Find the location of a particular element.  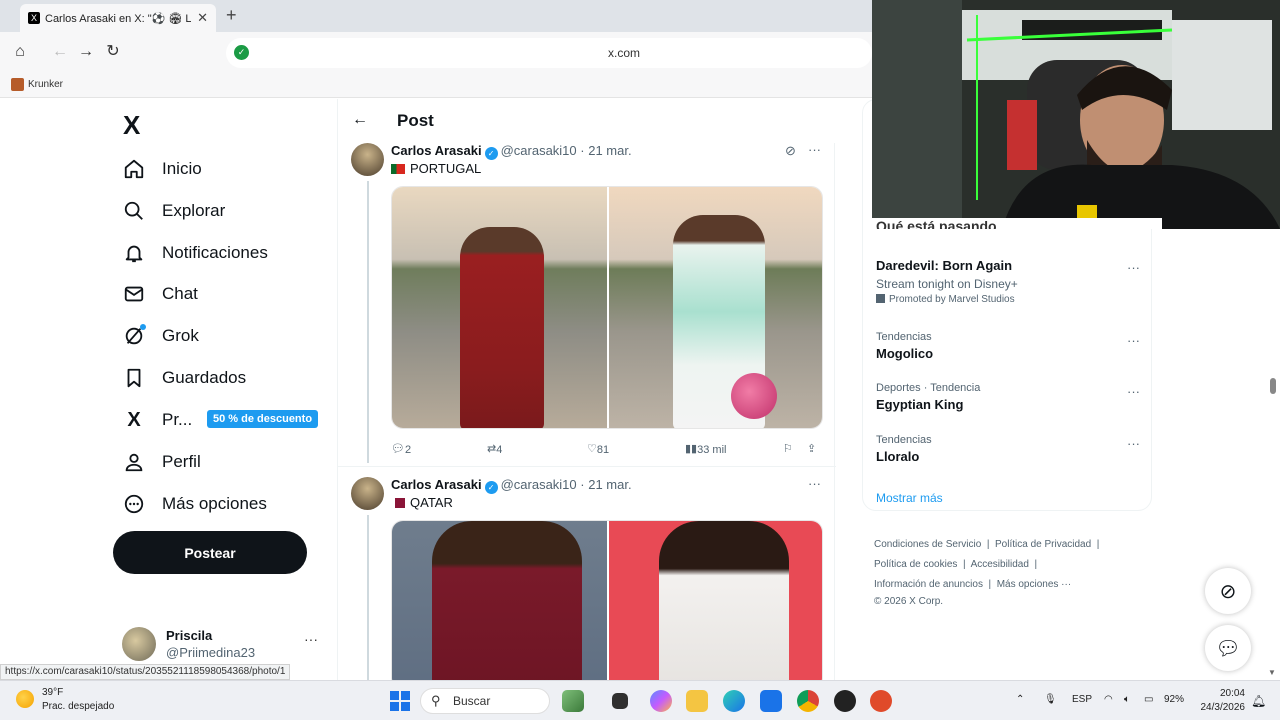

bookmark-action-icon: ⚐ is located at coordinates (788, 448).